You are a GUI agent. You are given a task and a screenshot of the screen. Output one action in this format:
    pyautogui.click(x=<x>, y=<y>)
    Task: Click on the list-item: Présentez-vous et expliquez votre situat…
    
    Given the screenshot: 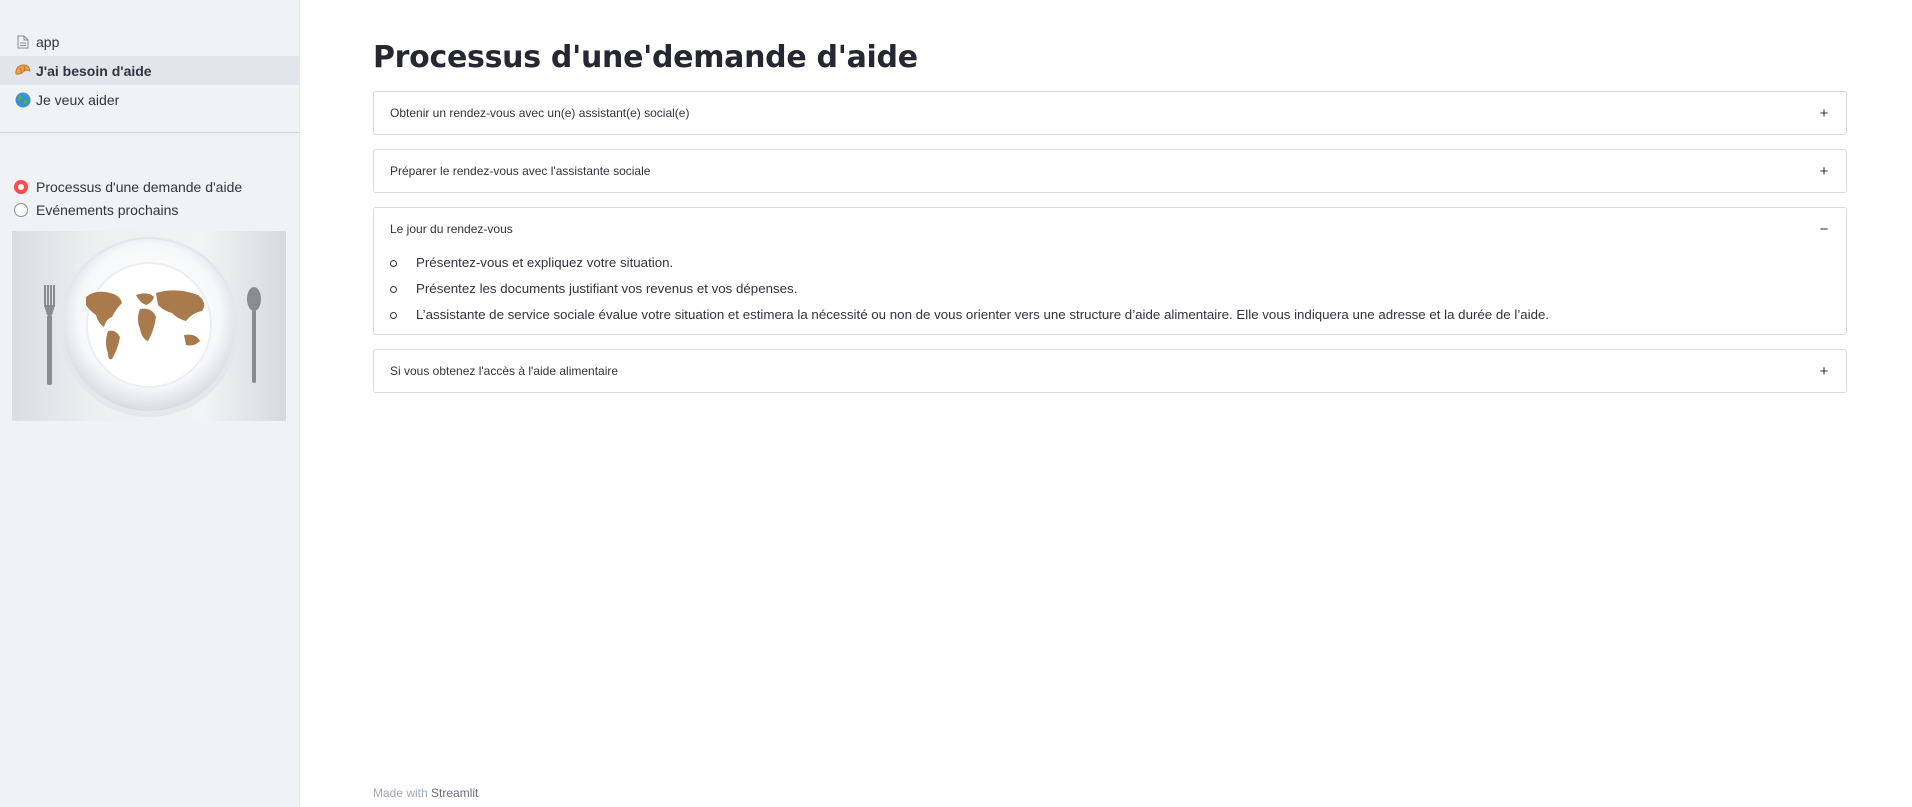 What is the action you would take?
    pyautogui.click(x=1110, y=263)
    